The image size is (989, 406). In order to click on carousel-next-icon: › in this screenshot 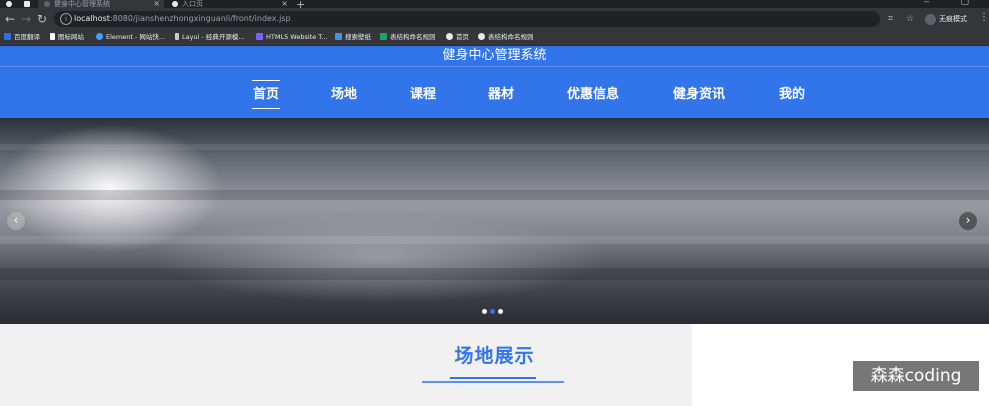, I will do `click(968, 221)`.